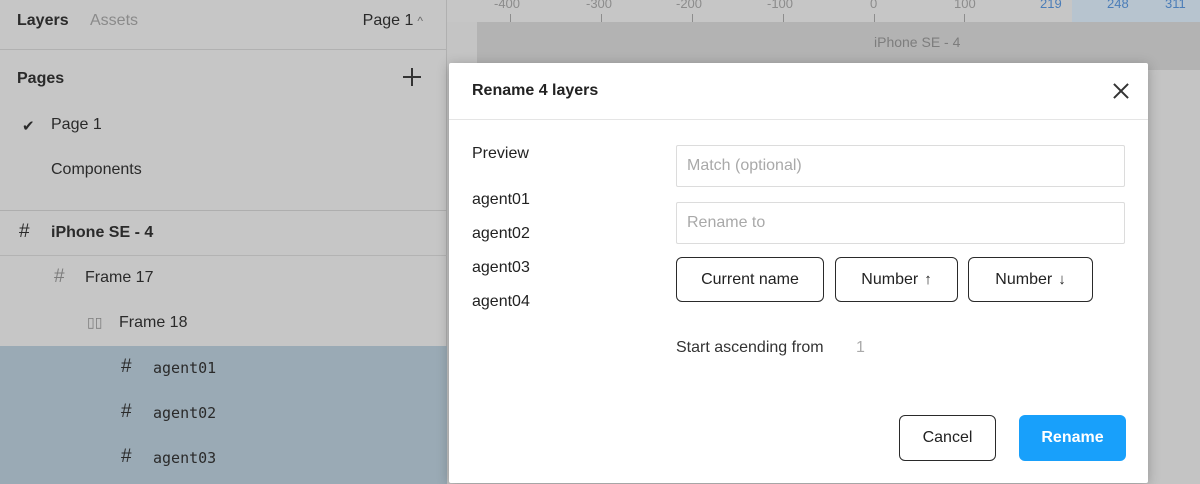 This screenshot has width=1200, height=484. I want to click on horizontal-ruler: -400 -300 -200 -100 0 100 219 248 311, so click(823, 11).